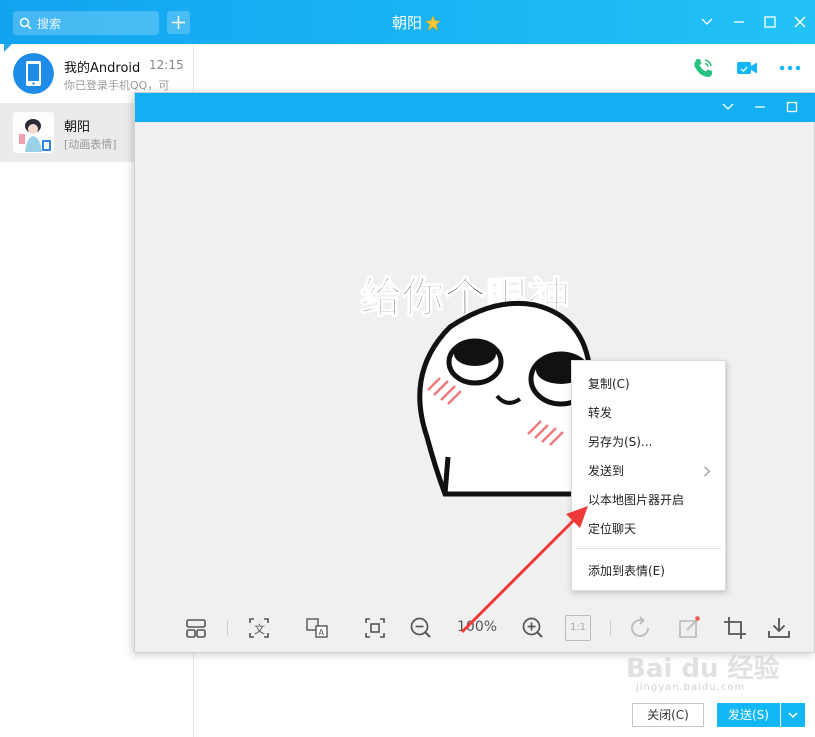  I want to click on chevron-right-icon, so click(707, 471).